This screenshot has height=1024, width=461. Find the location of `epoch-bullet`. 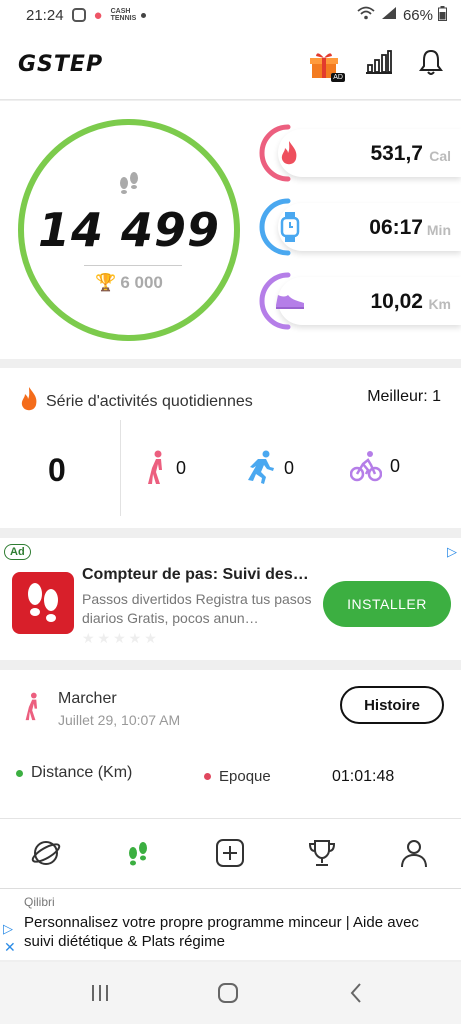

epoch-bullet is located at coordinates (207, 776).